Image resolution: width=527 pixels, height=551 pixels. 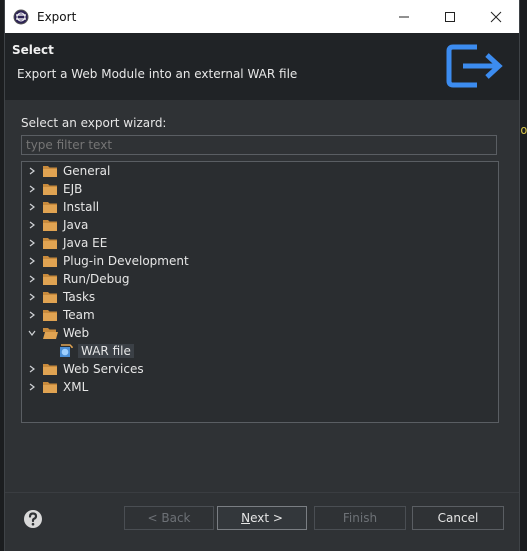 What do you see at coordinates (103, 369) in the screenshot?
I see `tree-item-label: Web Services` at bounding box center [103, 369].